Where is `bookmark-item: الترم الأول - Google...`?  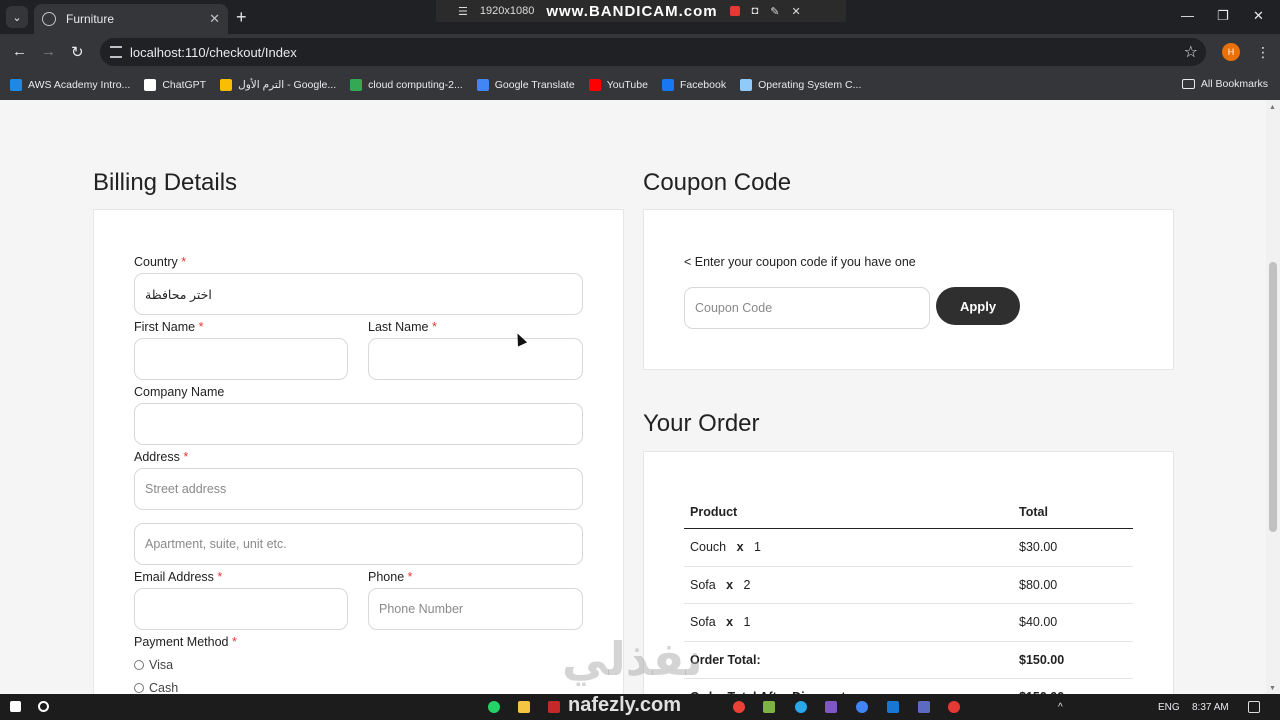 bookmark-item: الترم الأول - Google... is located at coordinates (278, 85).